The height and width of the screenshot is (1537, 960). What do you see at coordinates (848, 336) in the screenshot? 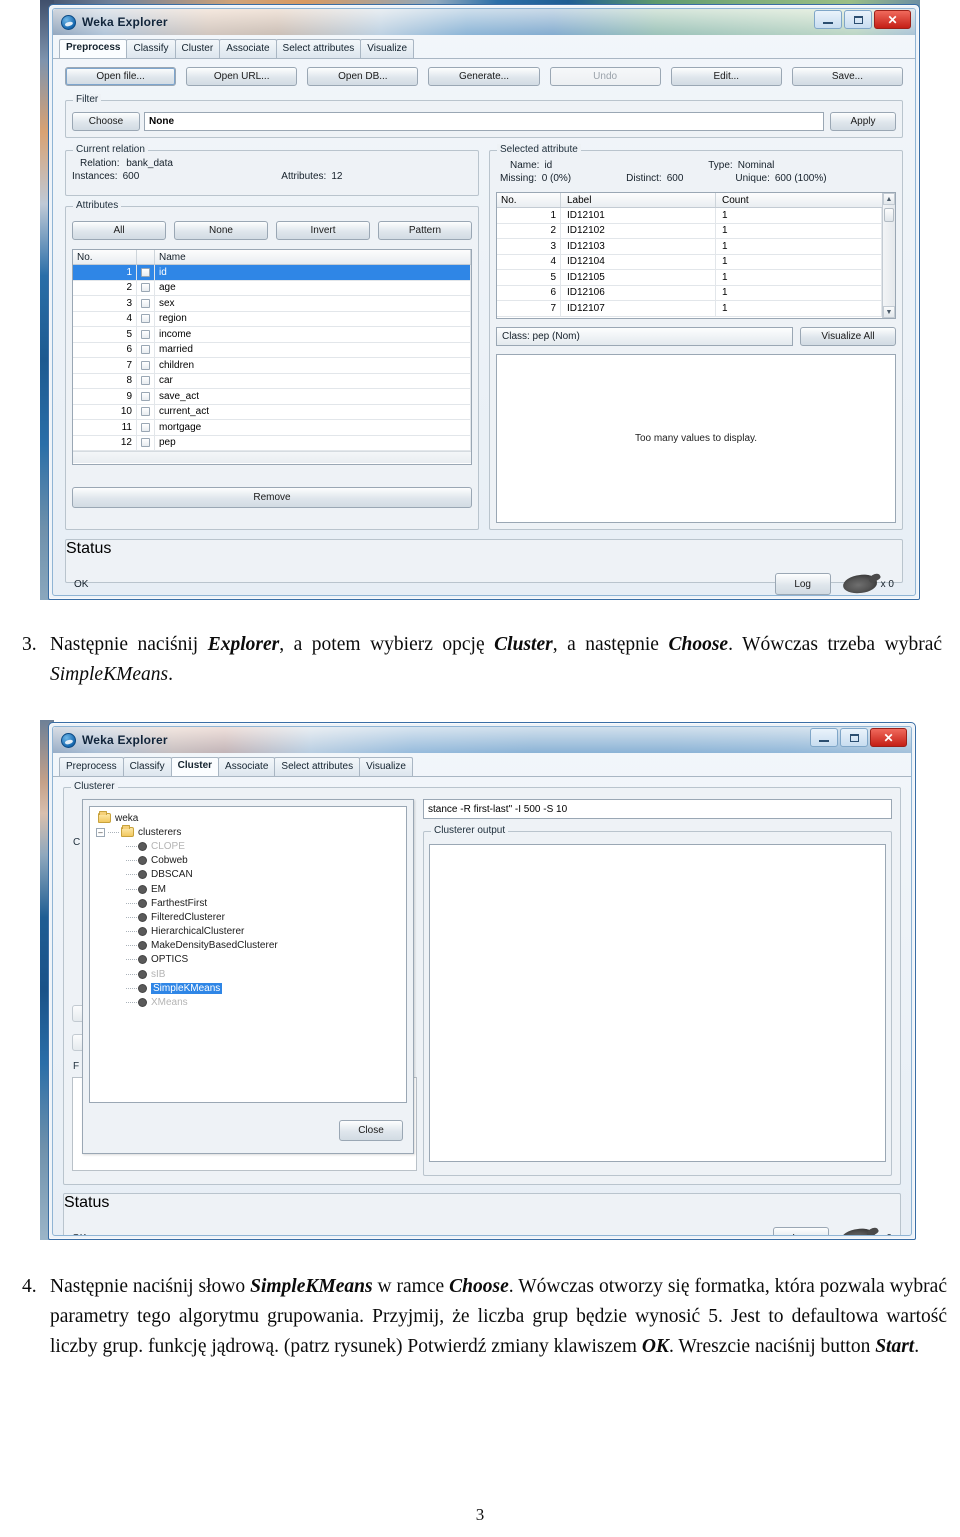
I see `visualize-all-button: Visualize All` at bounding box center [848, 336].